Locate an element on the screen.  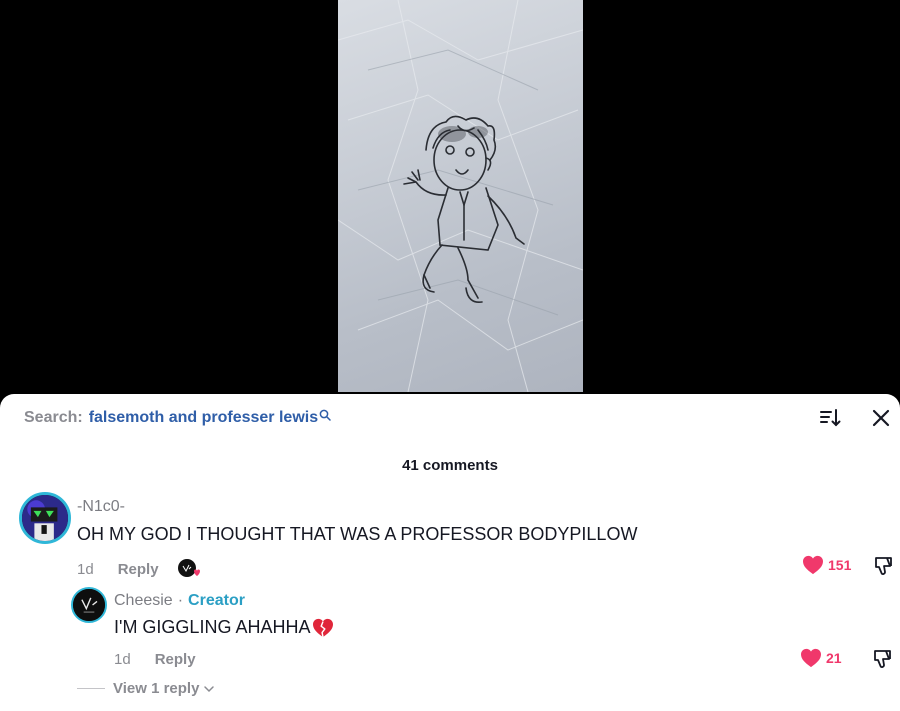
creator-badge: Creator is located at coordinates (216, 600).